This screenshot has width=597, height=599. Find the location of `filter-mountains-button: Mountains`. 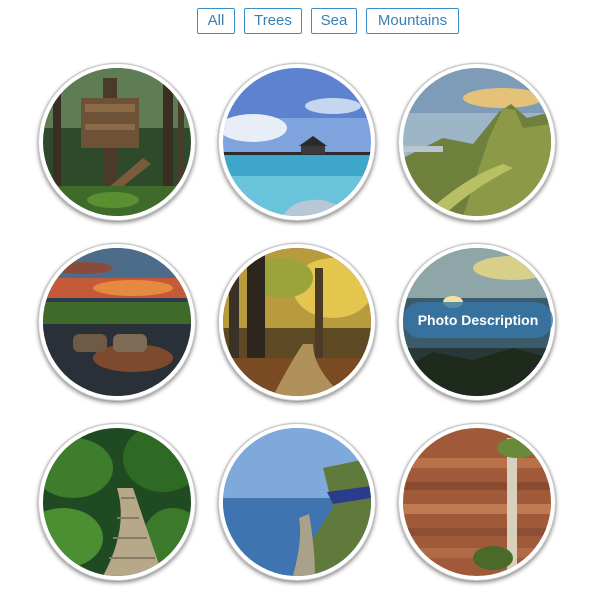

filter-mountains-button: Mountains is located at coordinates (412, 21).